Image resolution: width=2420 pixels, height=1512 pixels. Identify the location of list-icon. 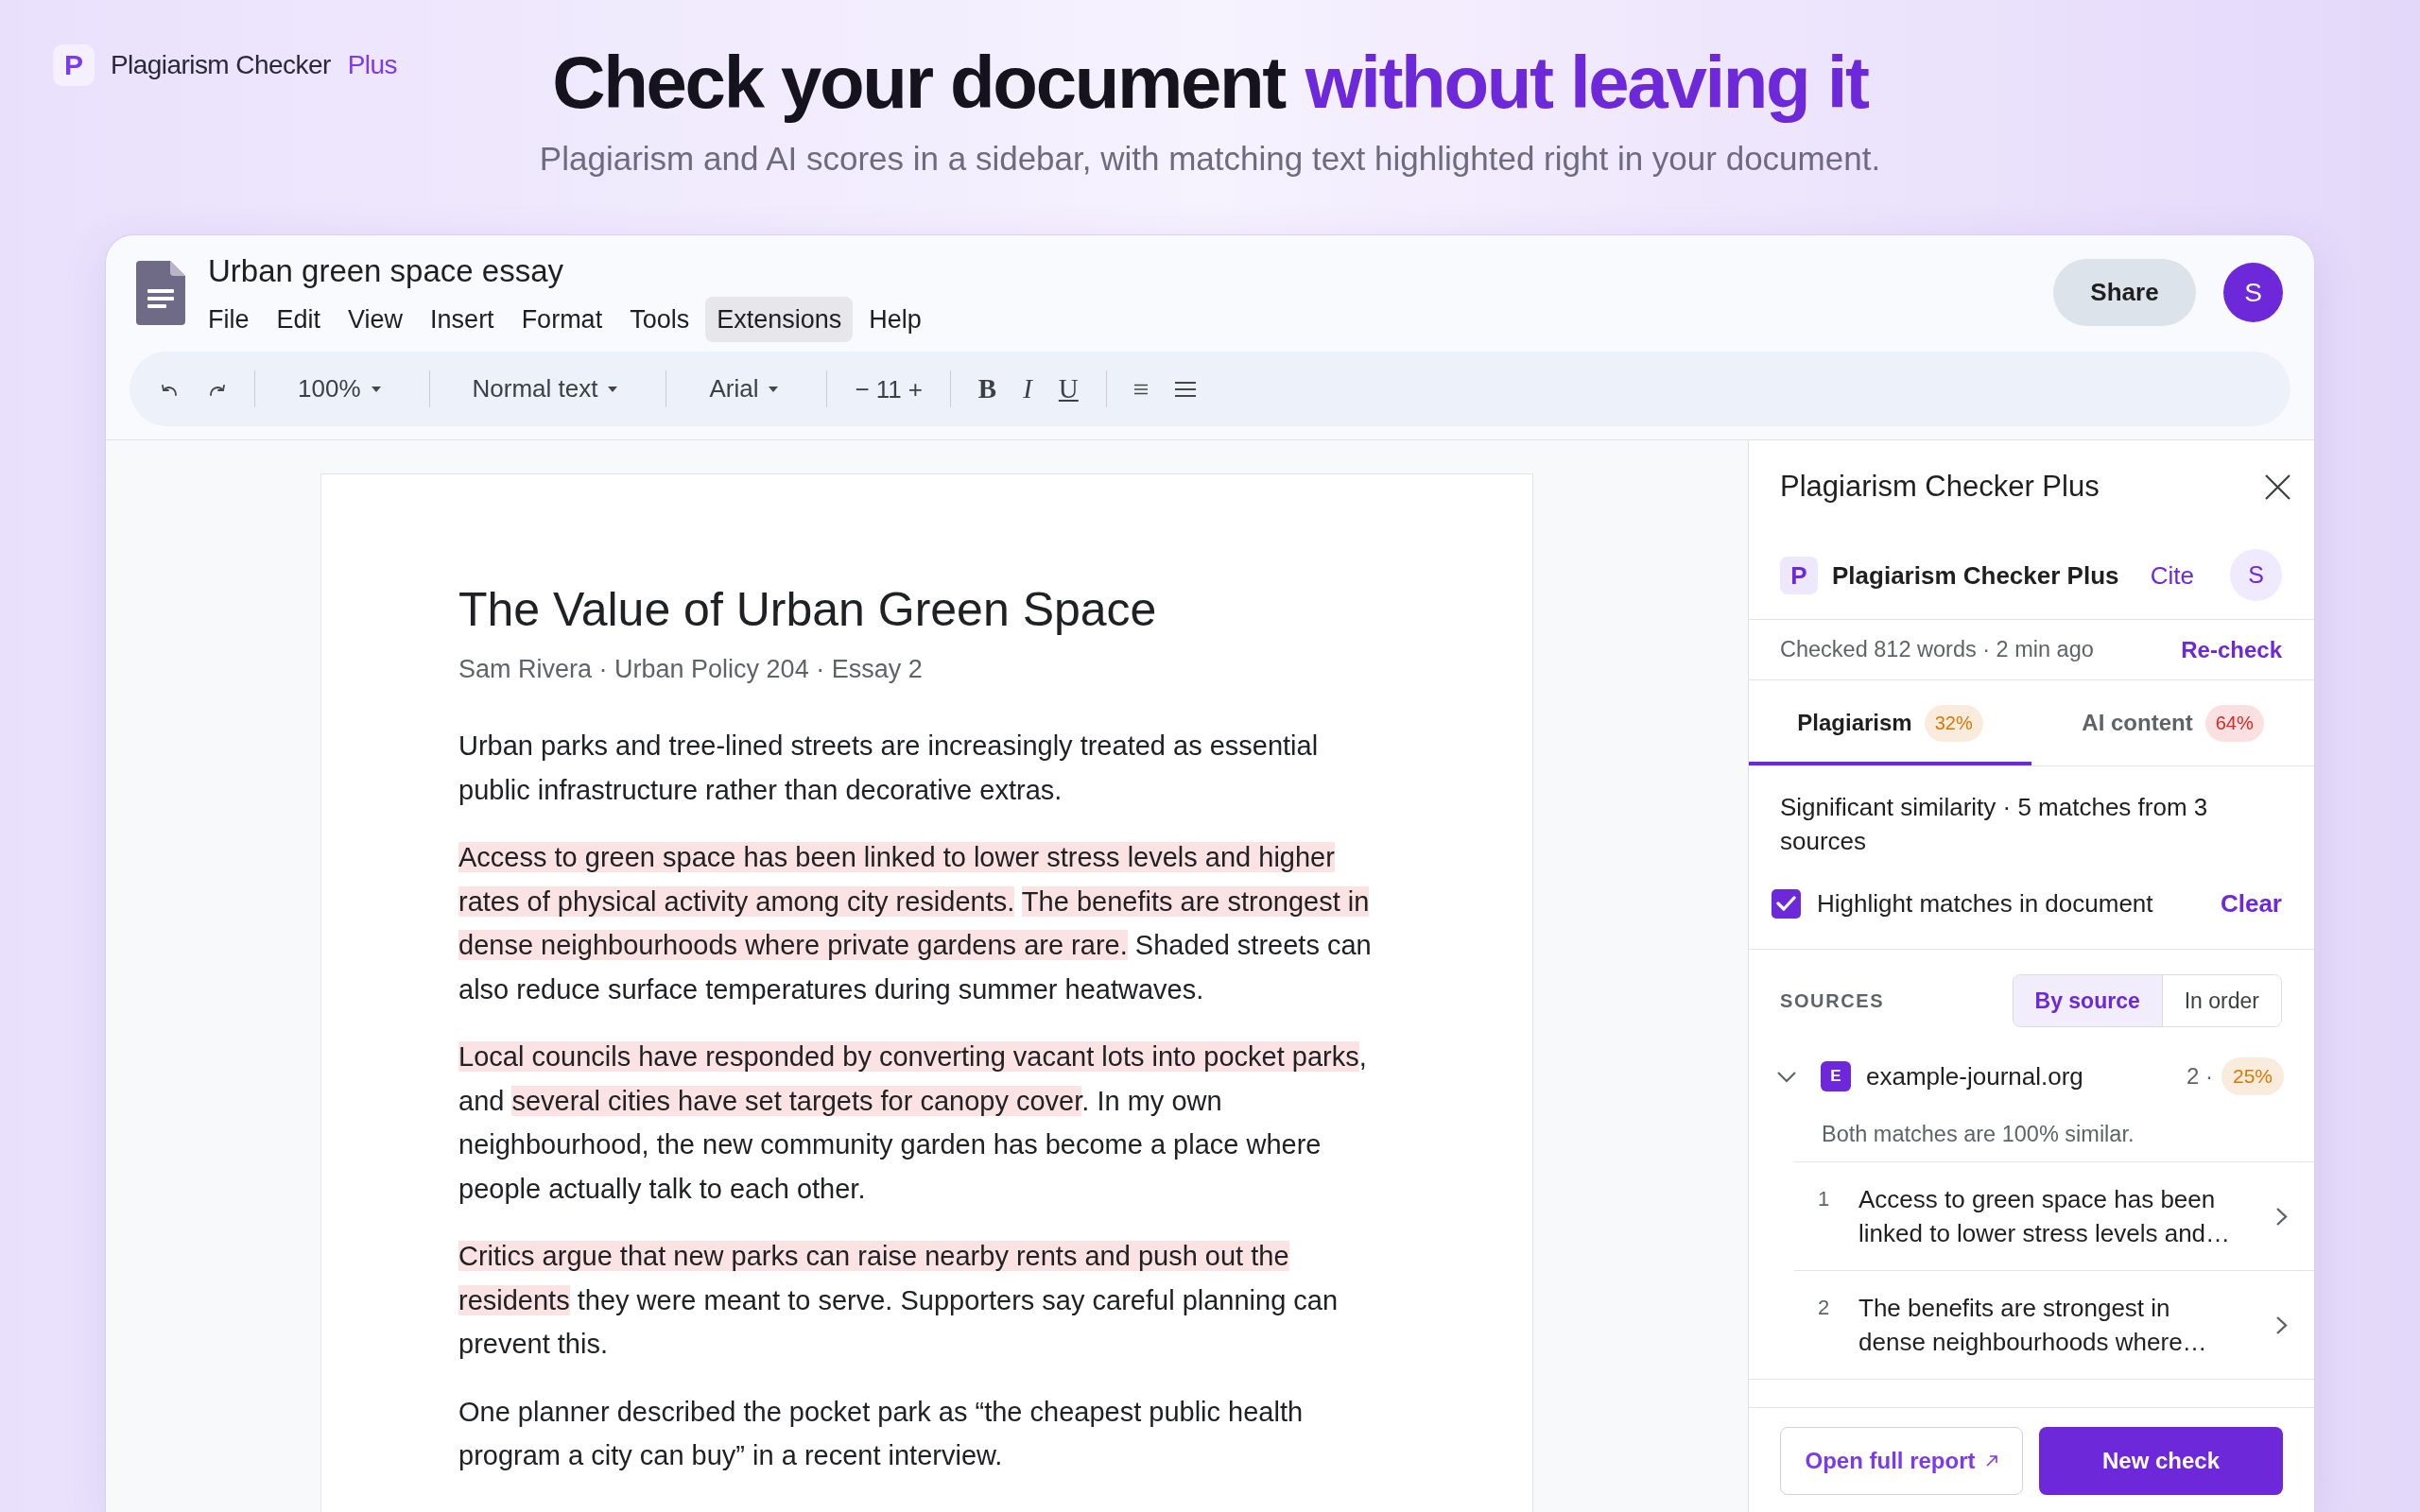
(1185, 389).